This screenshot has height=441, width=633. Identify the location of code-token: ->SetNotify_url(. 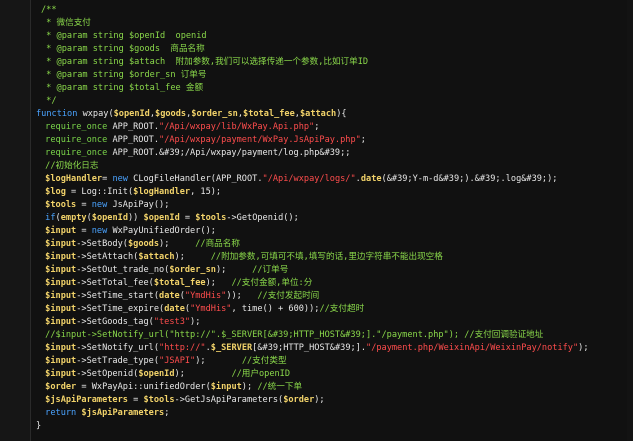
(118, 348).